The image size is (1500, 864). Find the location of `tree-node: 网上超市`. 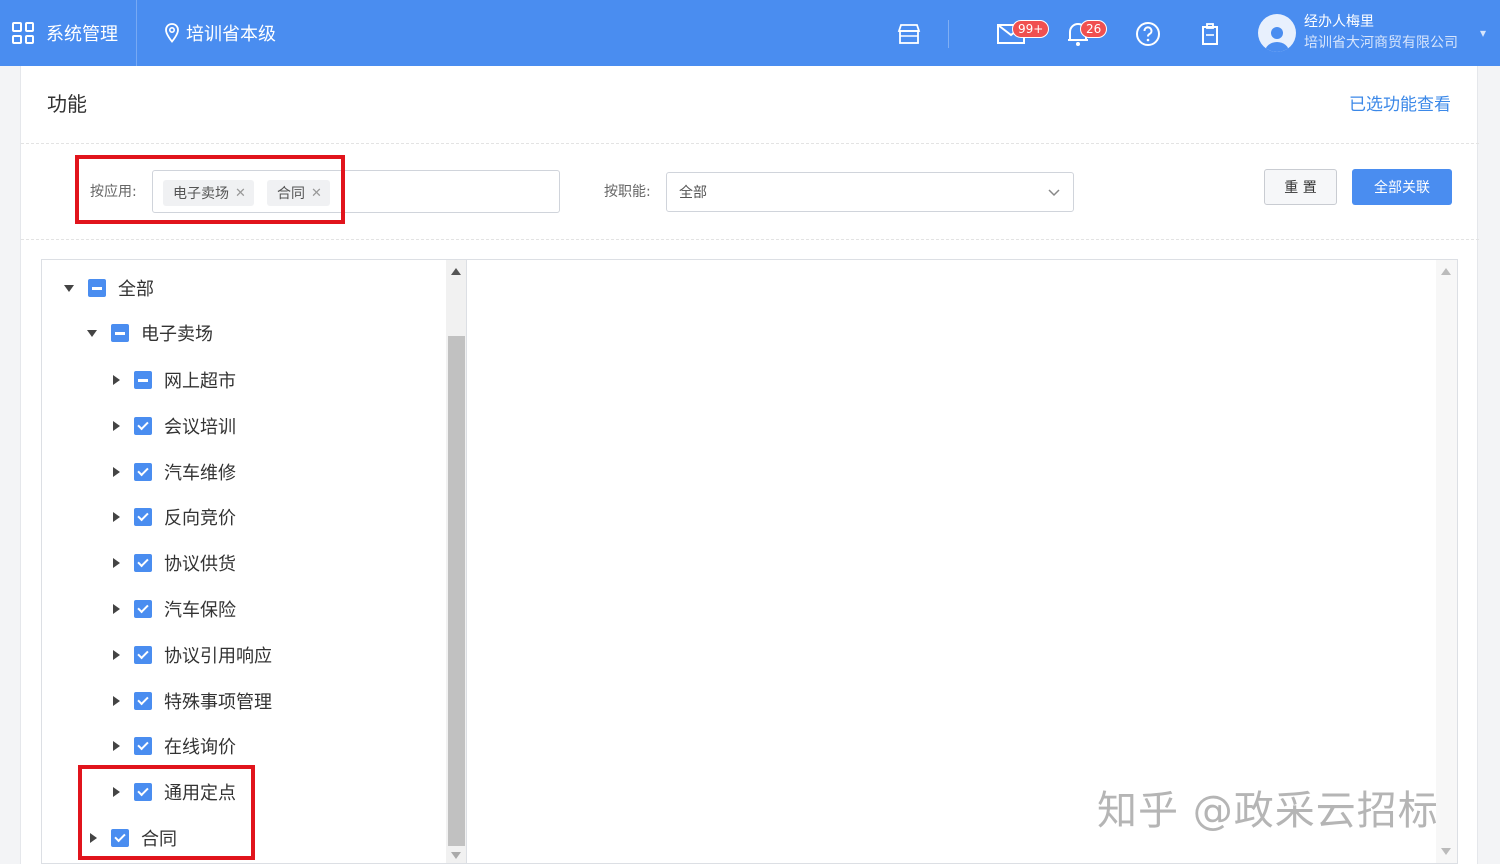

tree-node: 网上超市 is located at coordinates (173, 380).